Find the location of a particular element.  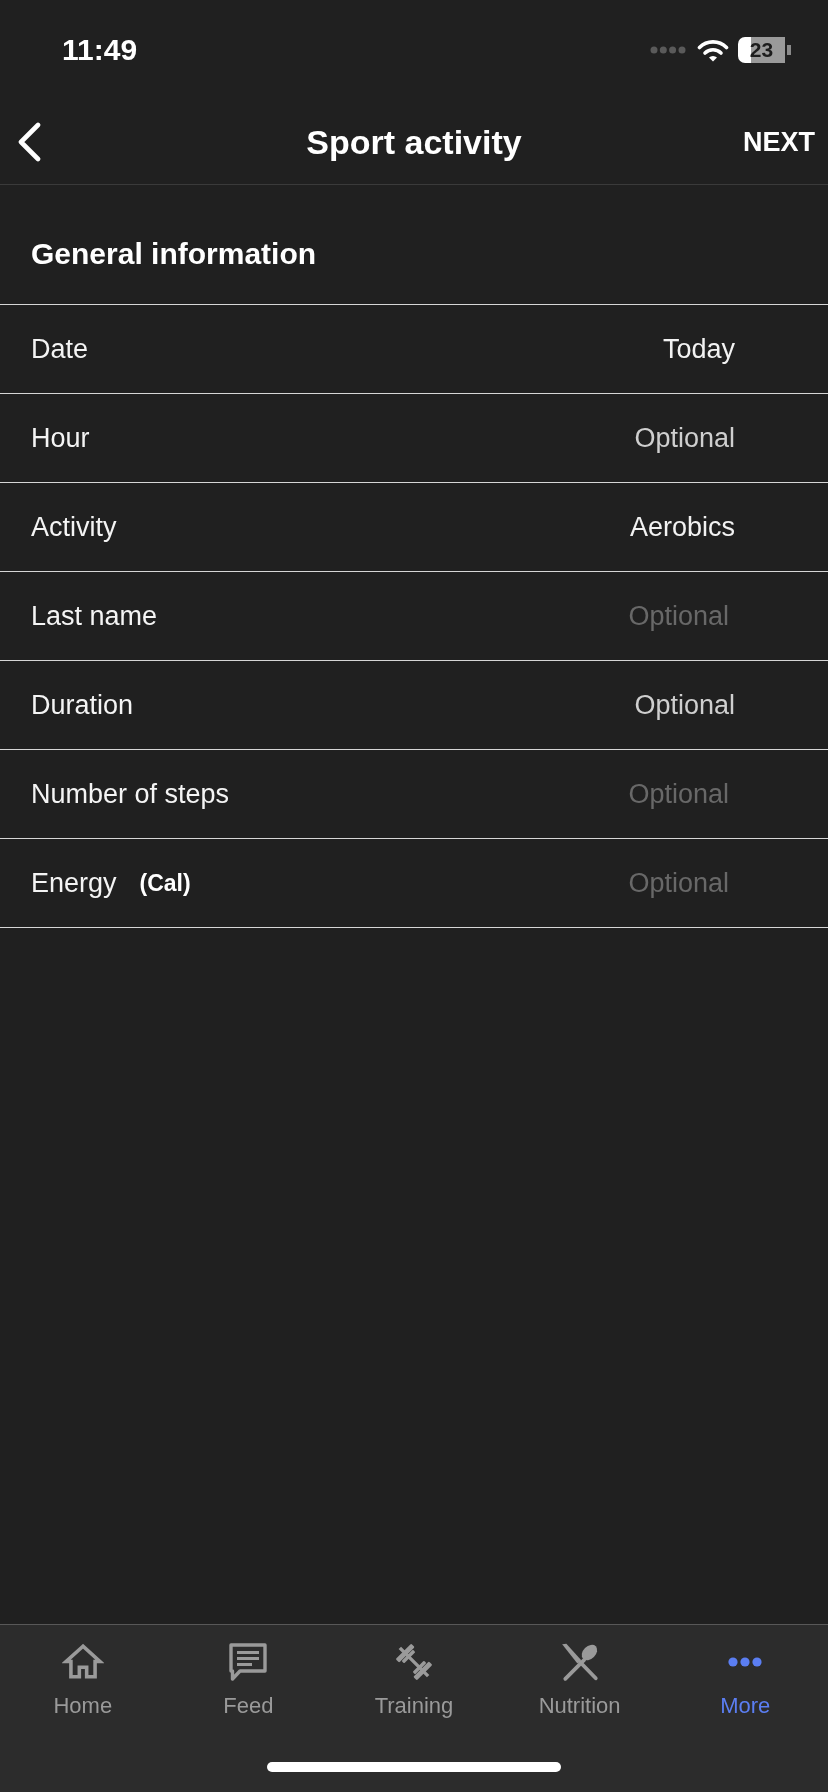

chevron-left-icon is located at coordinates (29, 142).